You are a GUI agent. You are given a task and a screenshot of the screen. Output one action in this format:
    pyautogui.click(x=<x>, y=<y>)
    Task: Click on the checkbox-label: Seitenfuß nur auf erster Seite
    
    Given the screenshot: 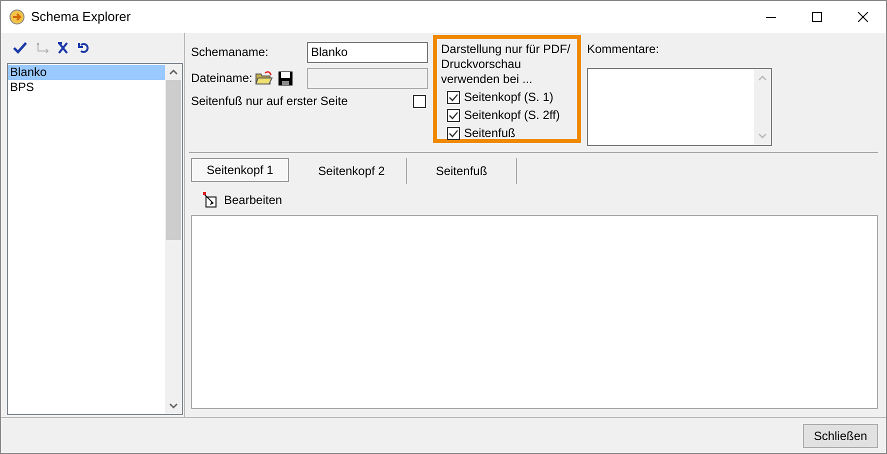 What is the action you would take?
    pyautogui.click(x=270, y=101)
    